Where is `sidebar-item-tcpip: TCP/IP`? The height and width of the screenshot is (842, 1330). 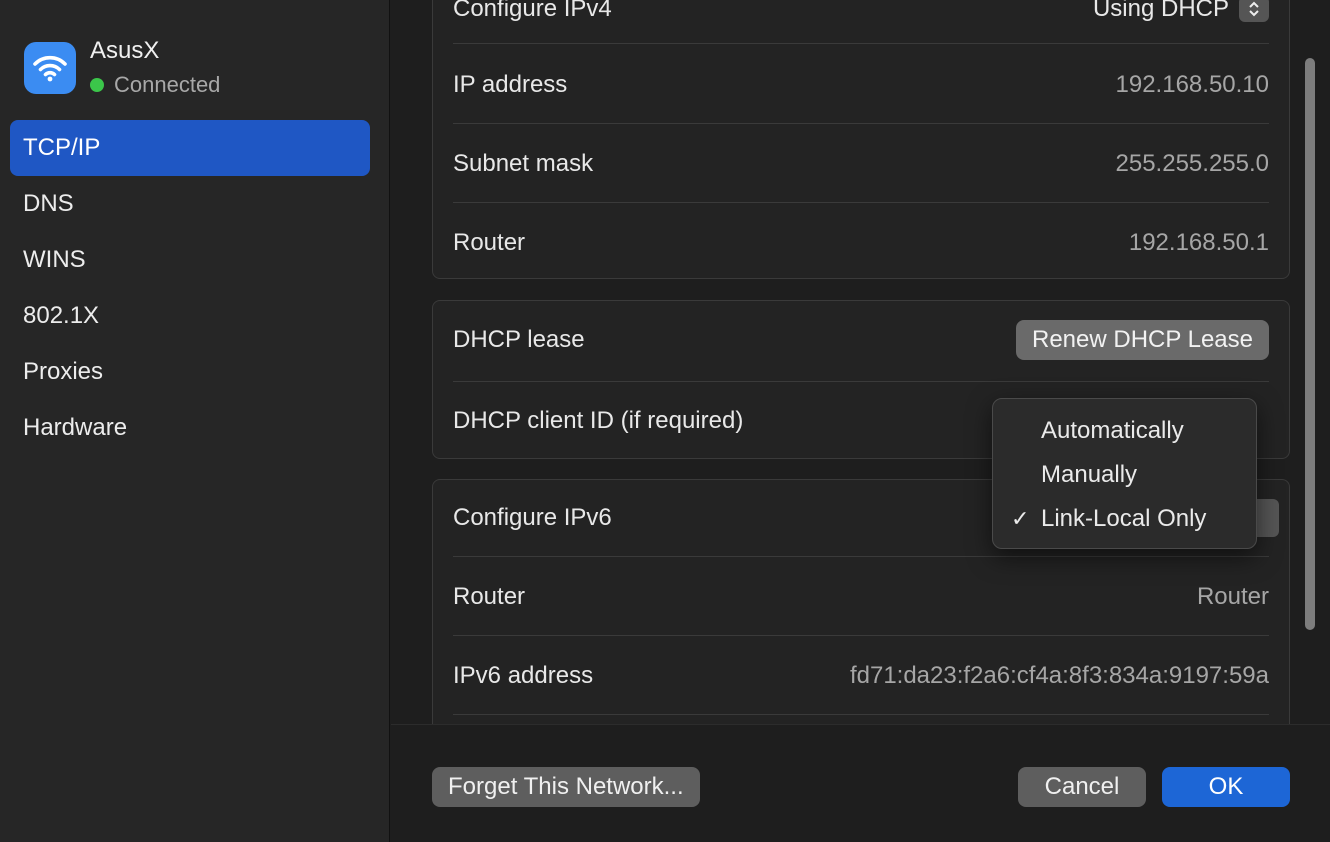 sidebar-item-tcpip: TCP/IP is located at coordinates (190, 148).